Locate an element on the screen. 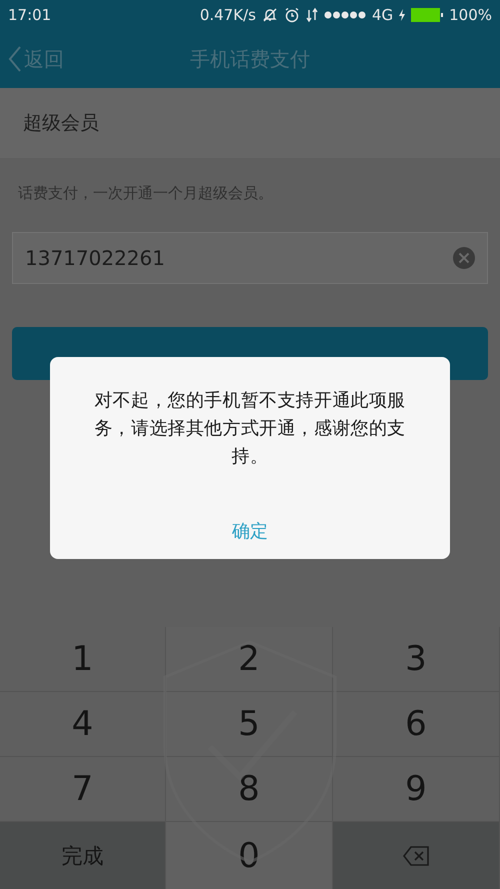 The width and height of the screenshot is (500, 889). clock-time: 17:01 is located at coordinates (30, 15).